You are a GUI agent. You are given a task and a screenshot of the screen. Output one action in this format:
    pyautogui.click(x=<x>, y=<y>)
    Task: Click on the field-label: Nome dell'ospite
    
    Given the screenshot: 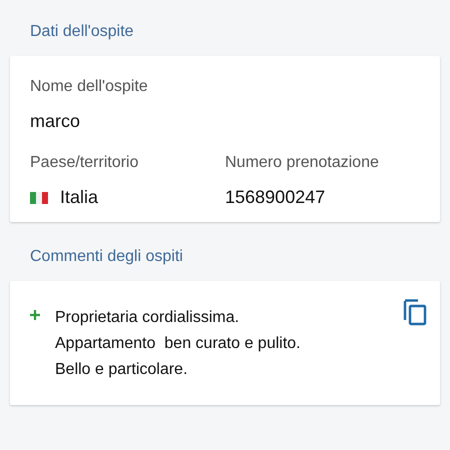 What is the action you would take?
    pyautogui.click(x=89, y=87)
    